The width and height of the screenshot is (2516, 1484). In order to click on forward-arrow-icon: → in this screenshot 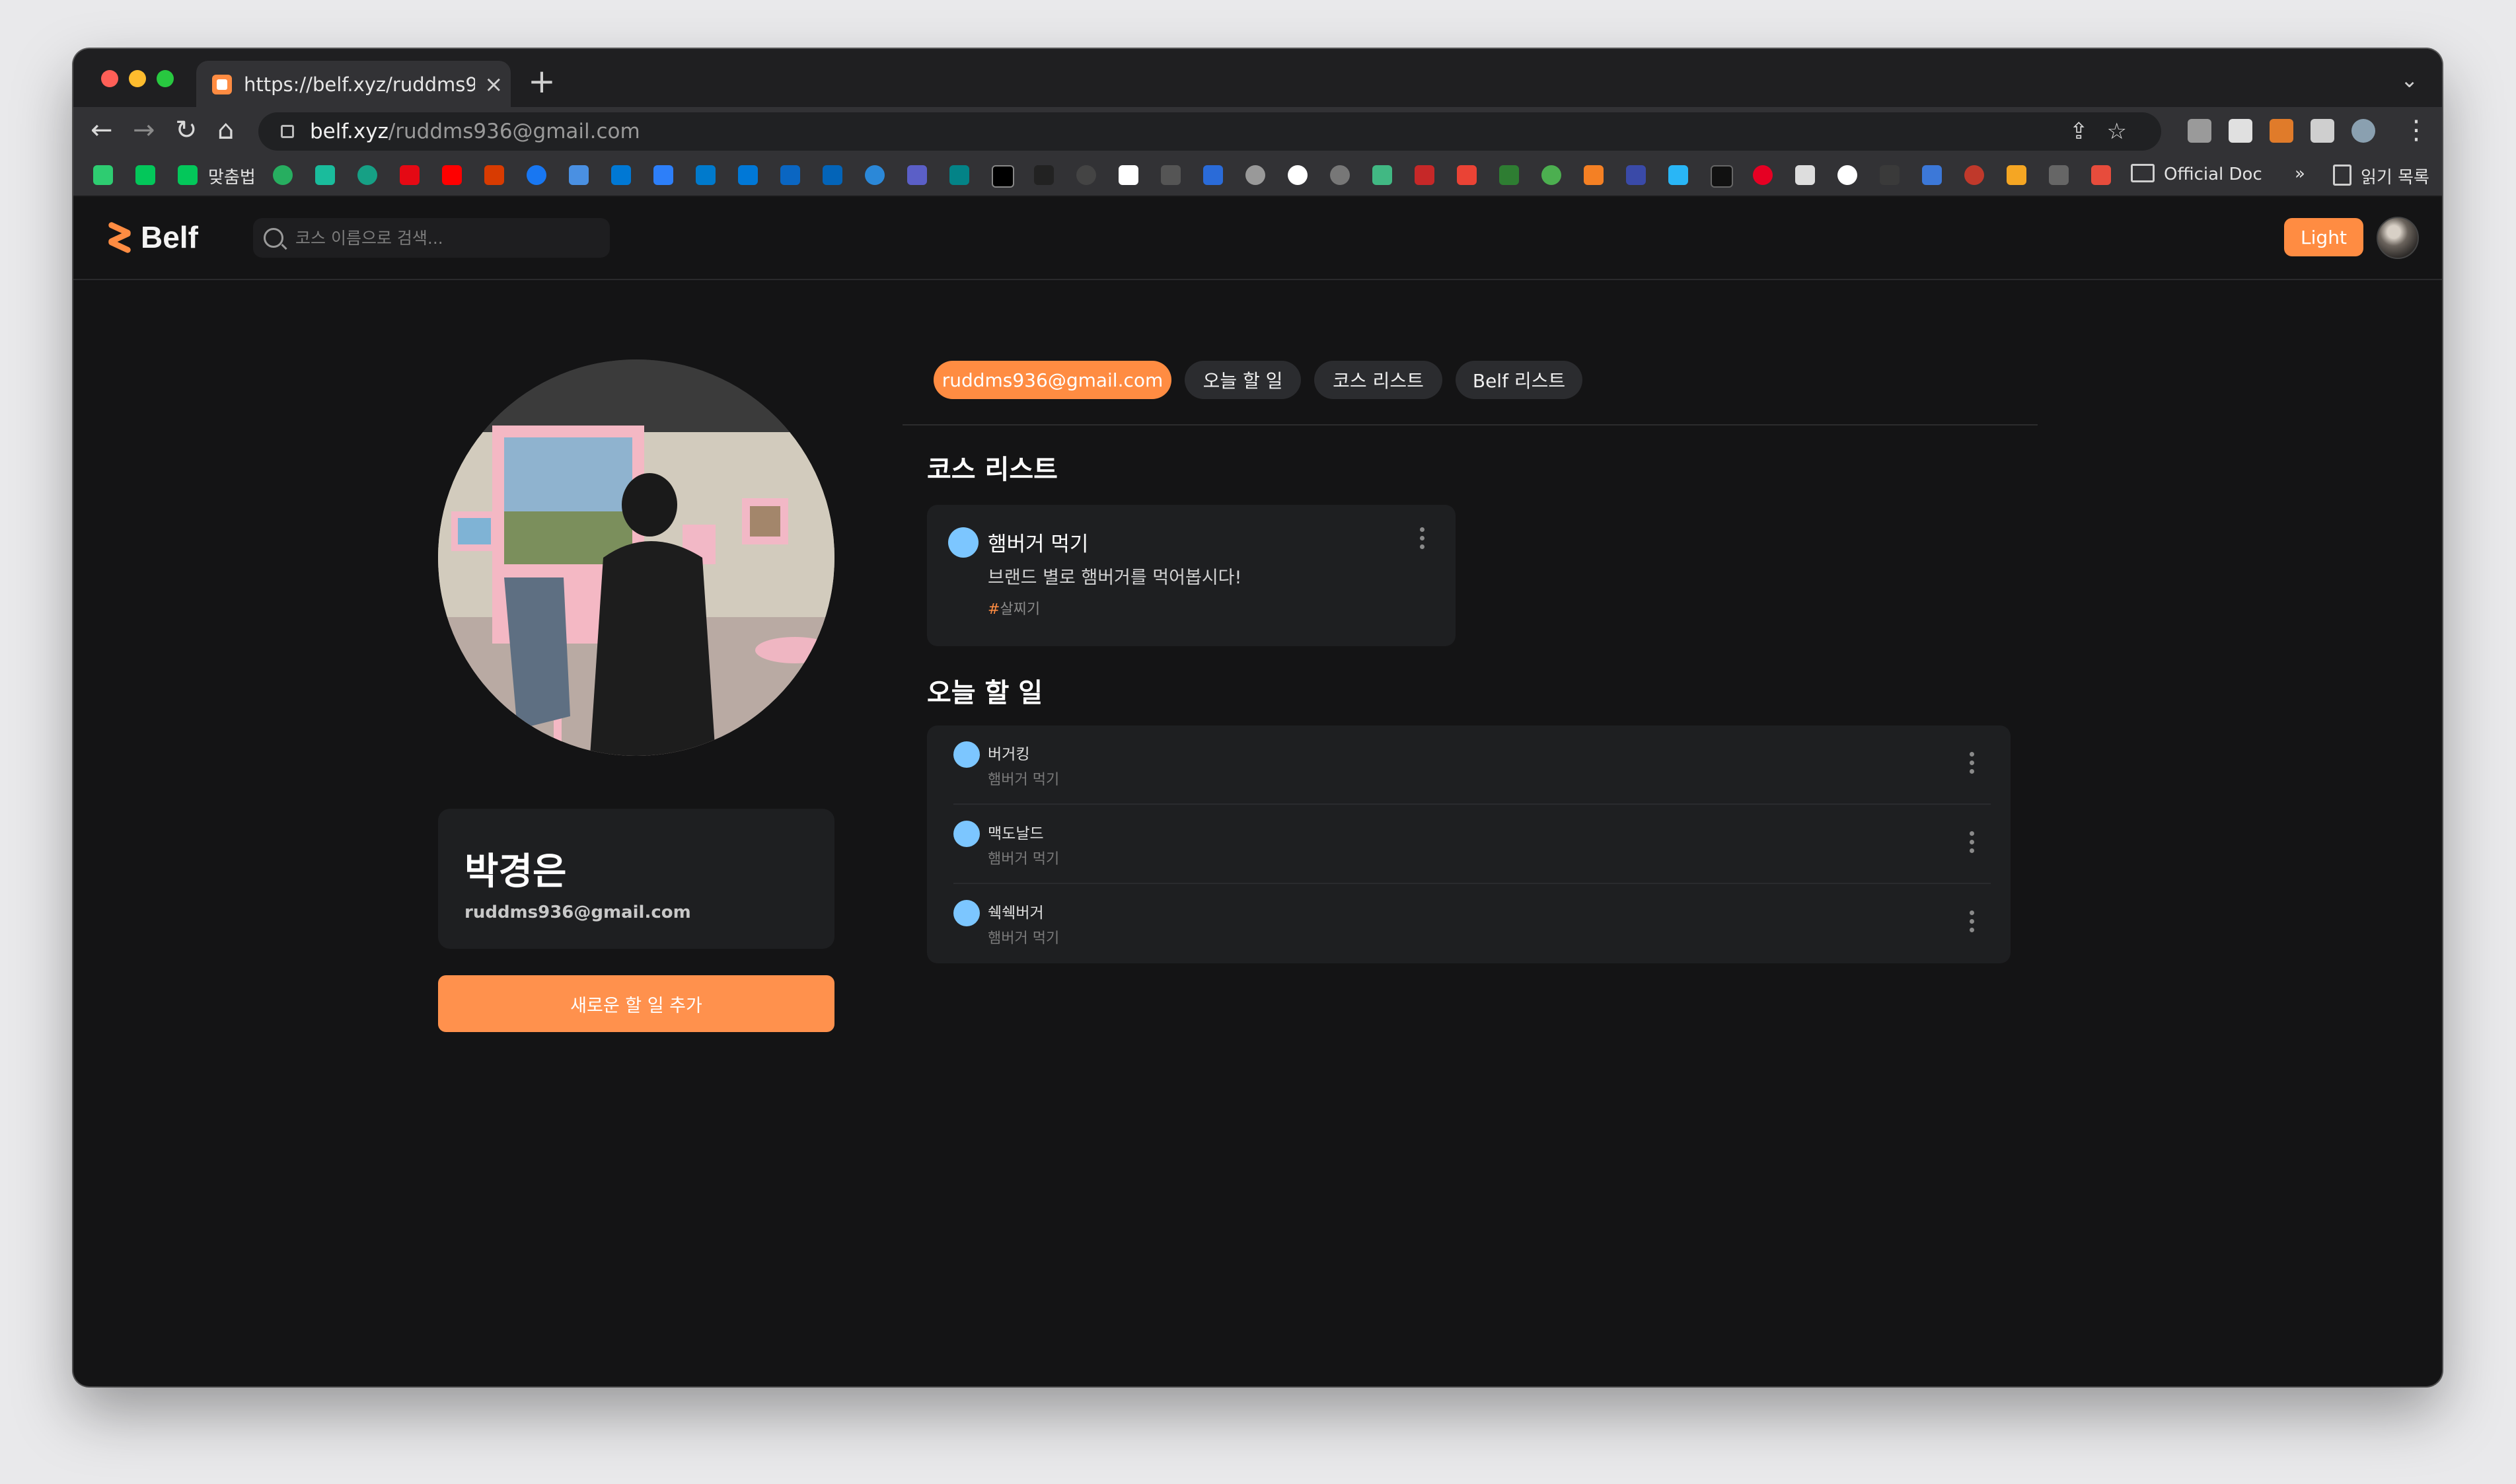, I will do `click(144, 130)`.